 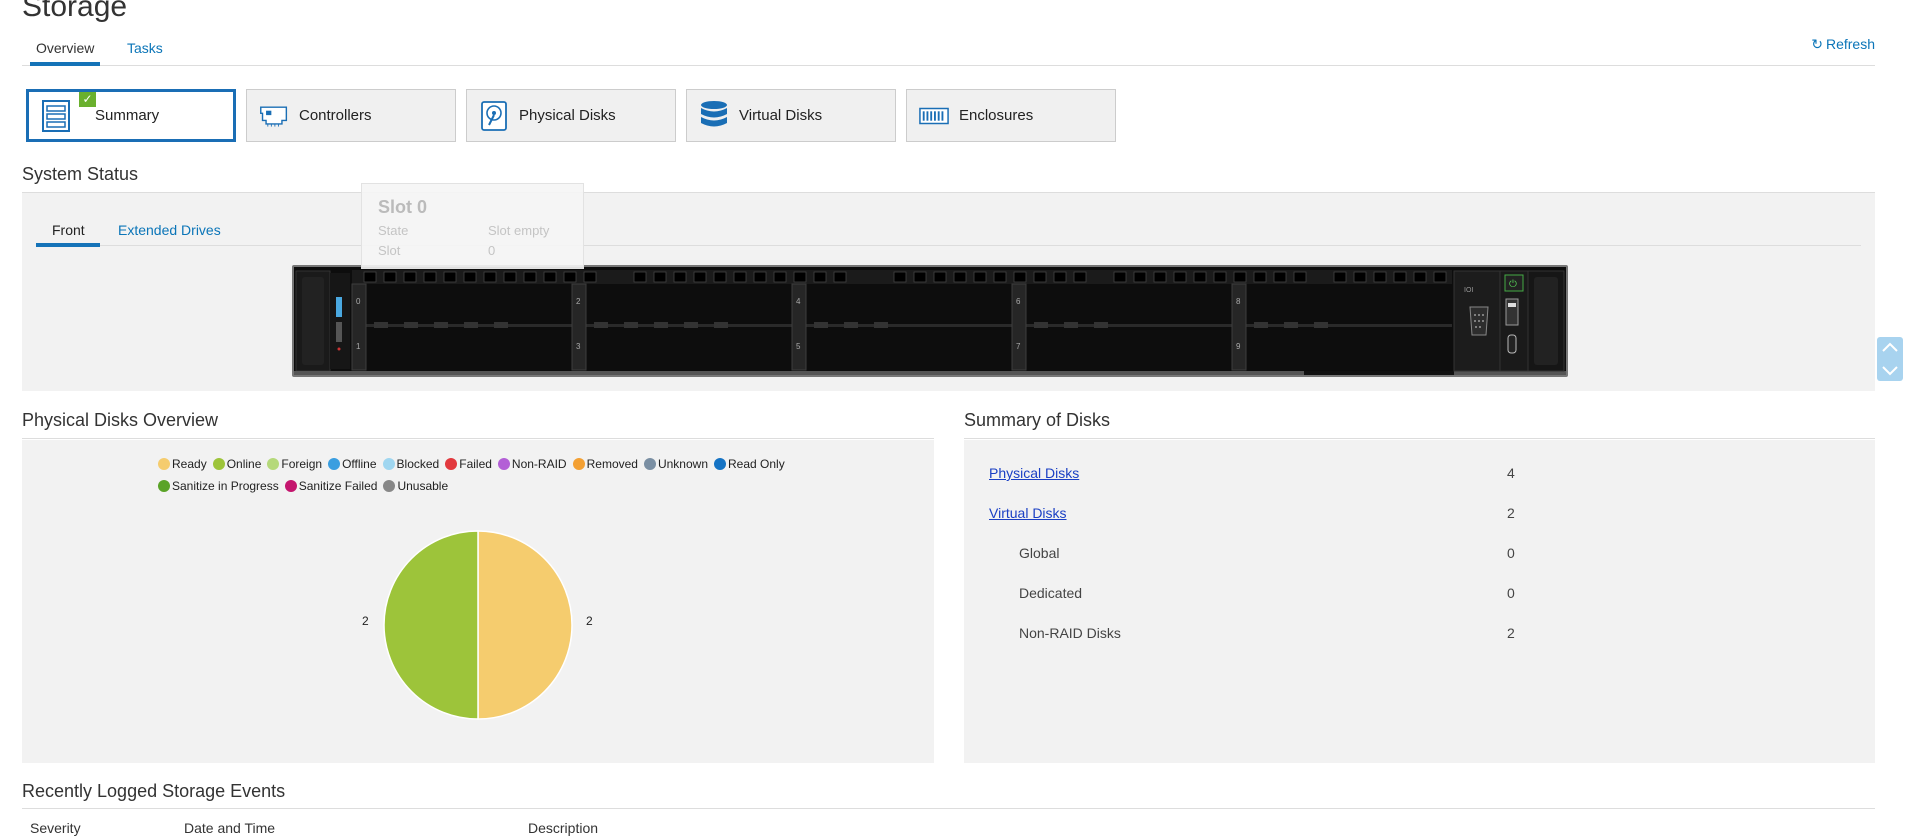 What do you see at coordinates (934, 116) in the screenshot?
I see `enclosure-icon` at bounding box center [934, 116].